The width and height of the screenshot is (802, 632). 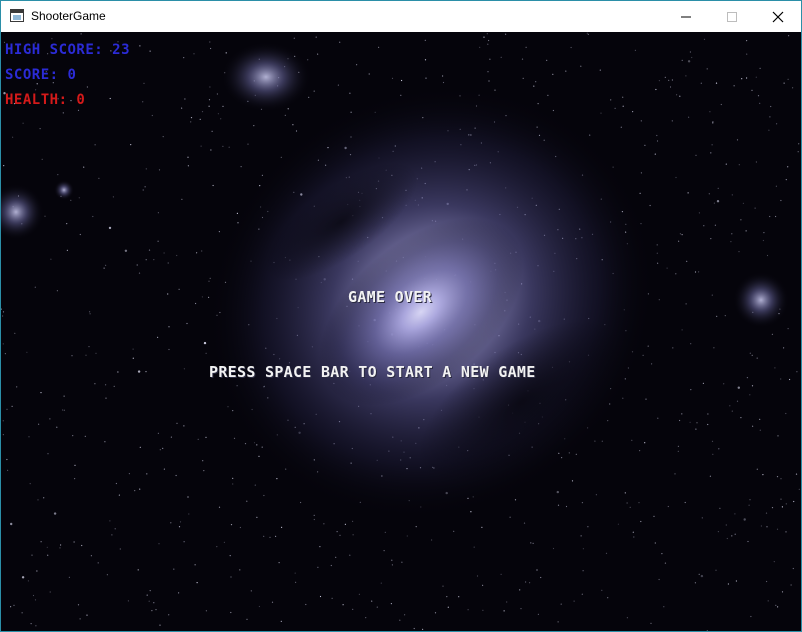 I want to click on close-button, so click(x=778, y=16).